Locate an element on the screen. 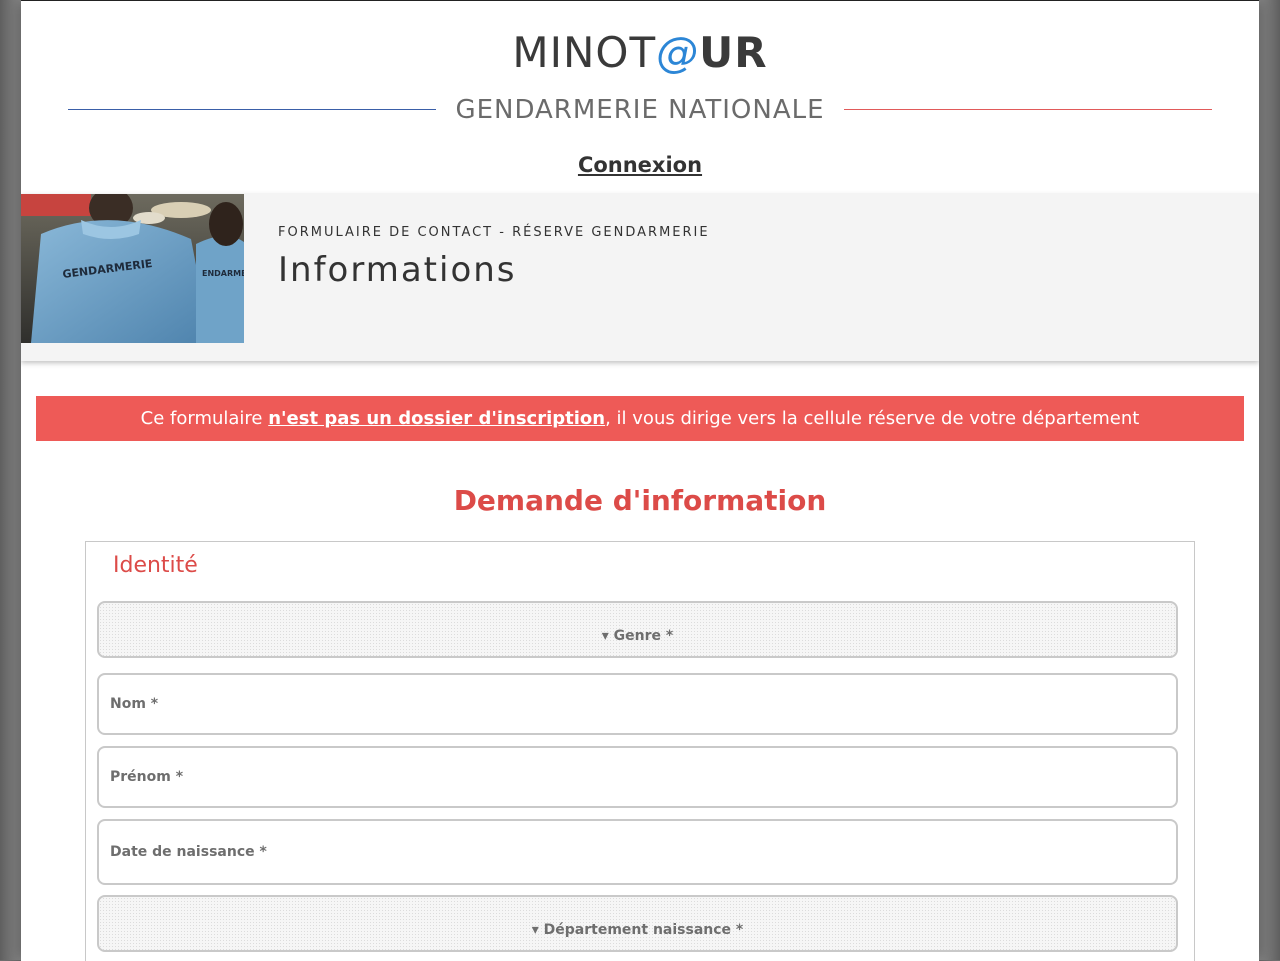  login-link: Connexion is located at coordinates (640, 165).